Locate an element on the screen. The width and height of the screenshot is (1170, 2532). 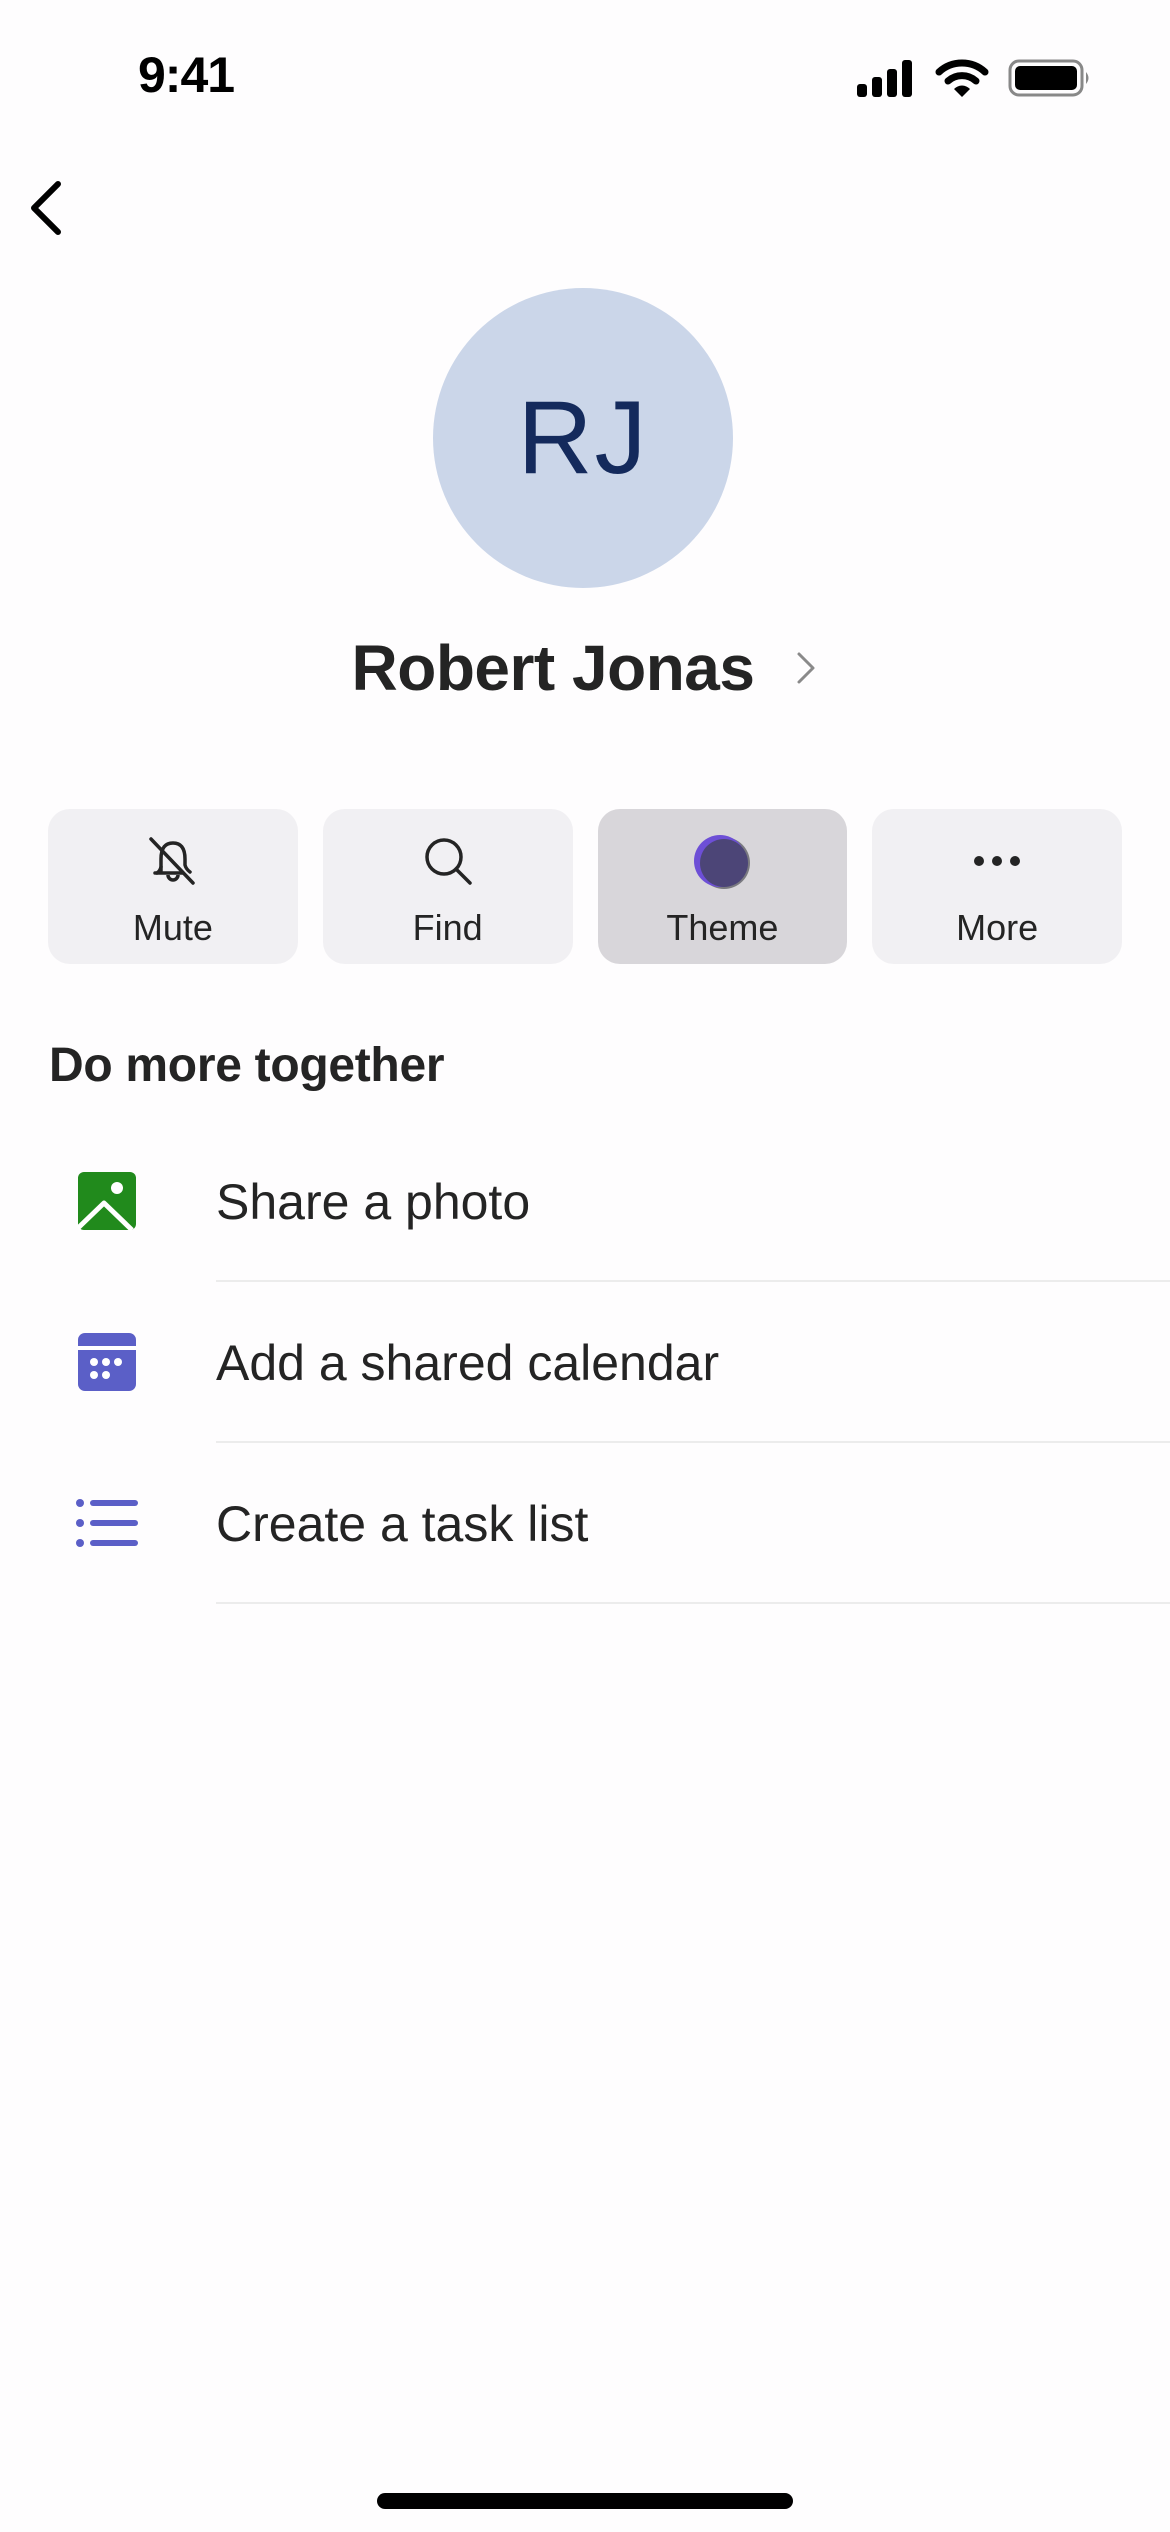
more-label: More is located at coordinates (997, 927).